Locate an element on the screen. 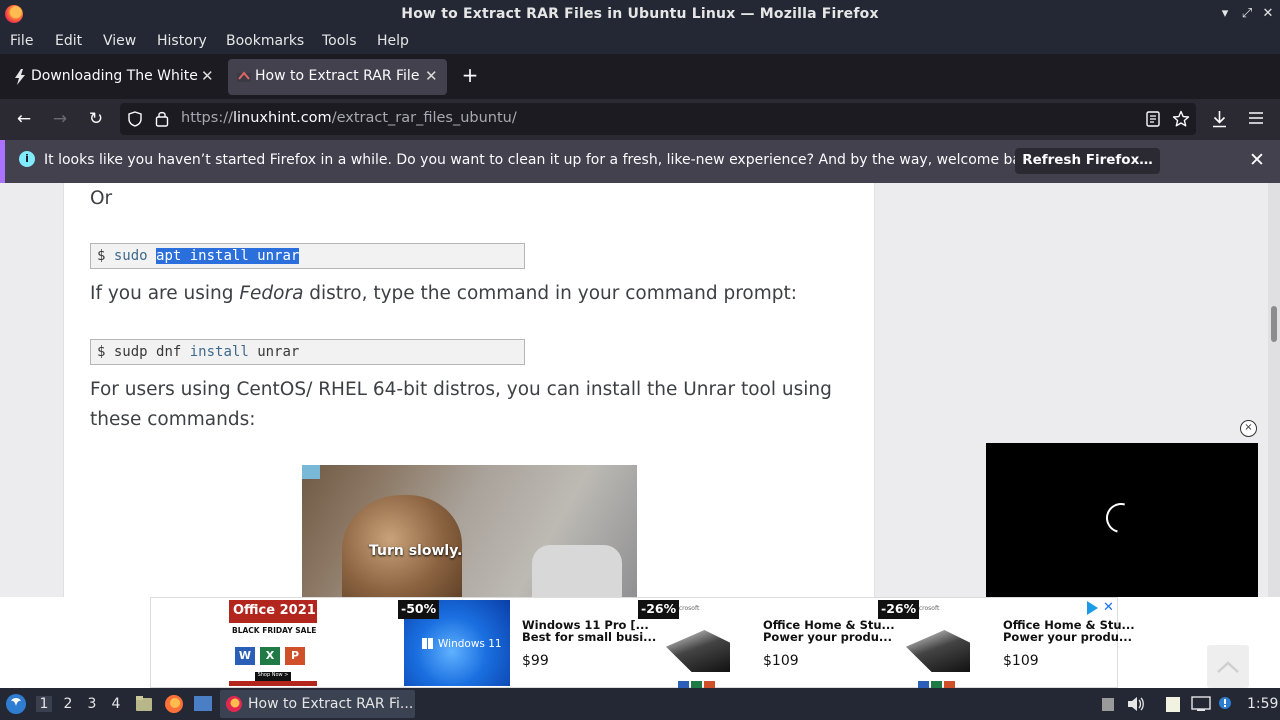 The image size is (1280, 720). minimize-button: ▾ is located at coordinates (1225, 13).